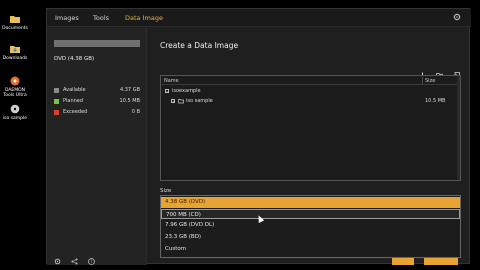 This screenshot has width=480, height=270. I want to click on settings-icon, so click(57, 261).